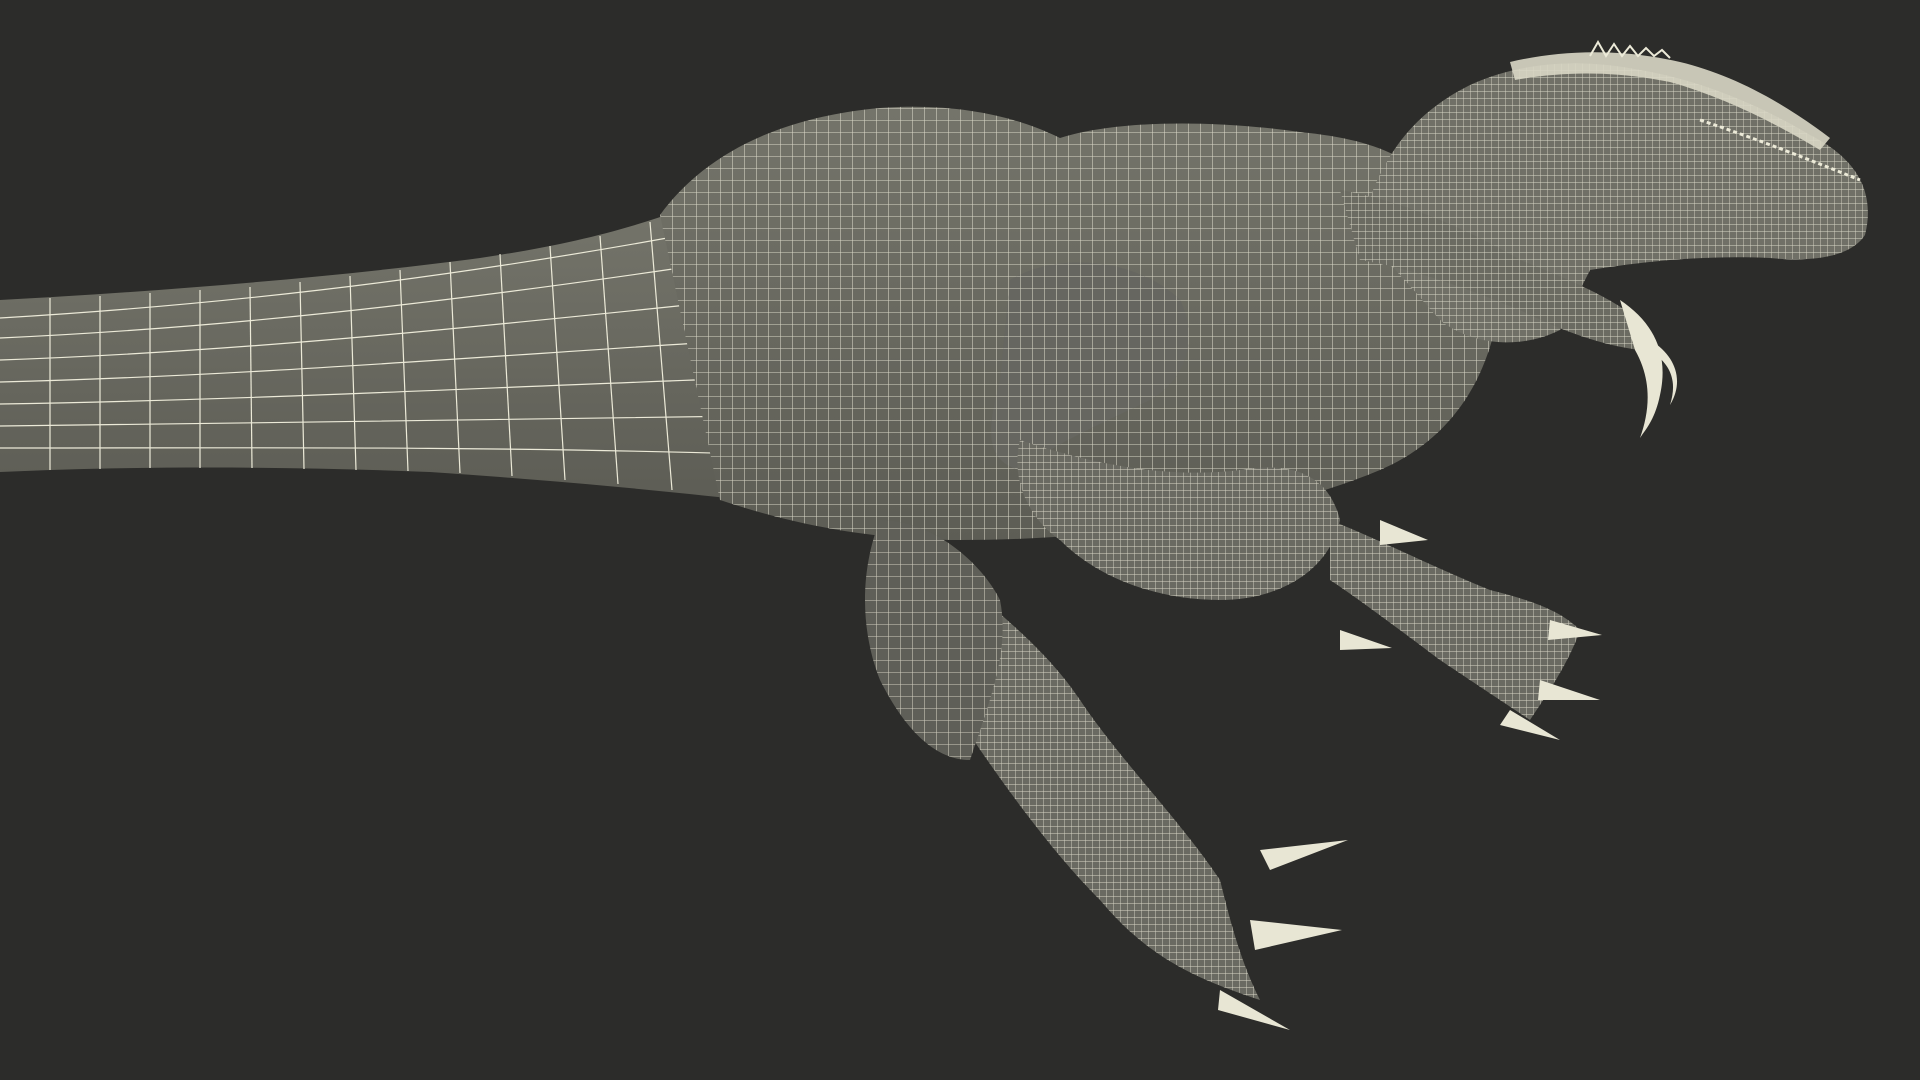  Describe the element at coordinates (1466, 630) in the screenshot. I see `extended-foot` at that location.